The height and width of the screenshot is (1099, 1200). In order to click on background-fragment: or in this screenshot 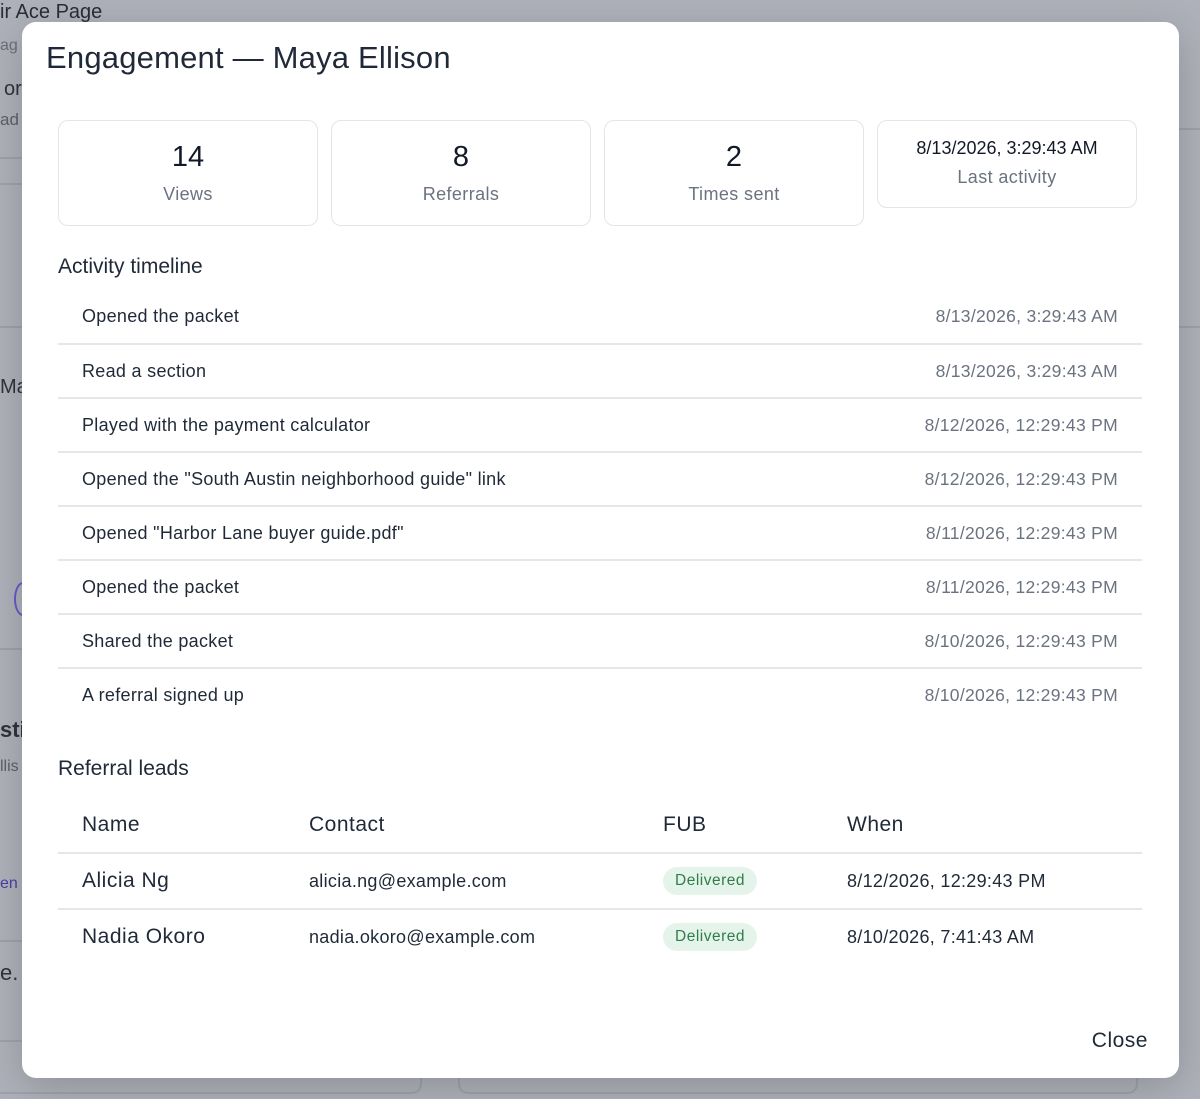, I will do `click(13, 89)`.